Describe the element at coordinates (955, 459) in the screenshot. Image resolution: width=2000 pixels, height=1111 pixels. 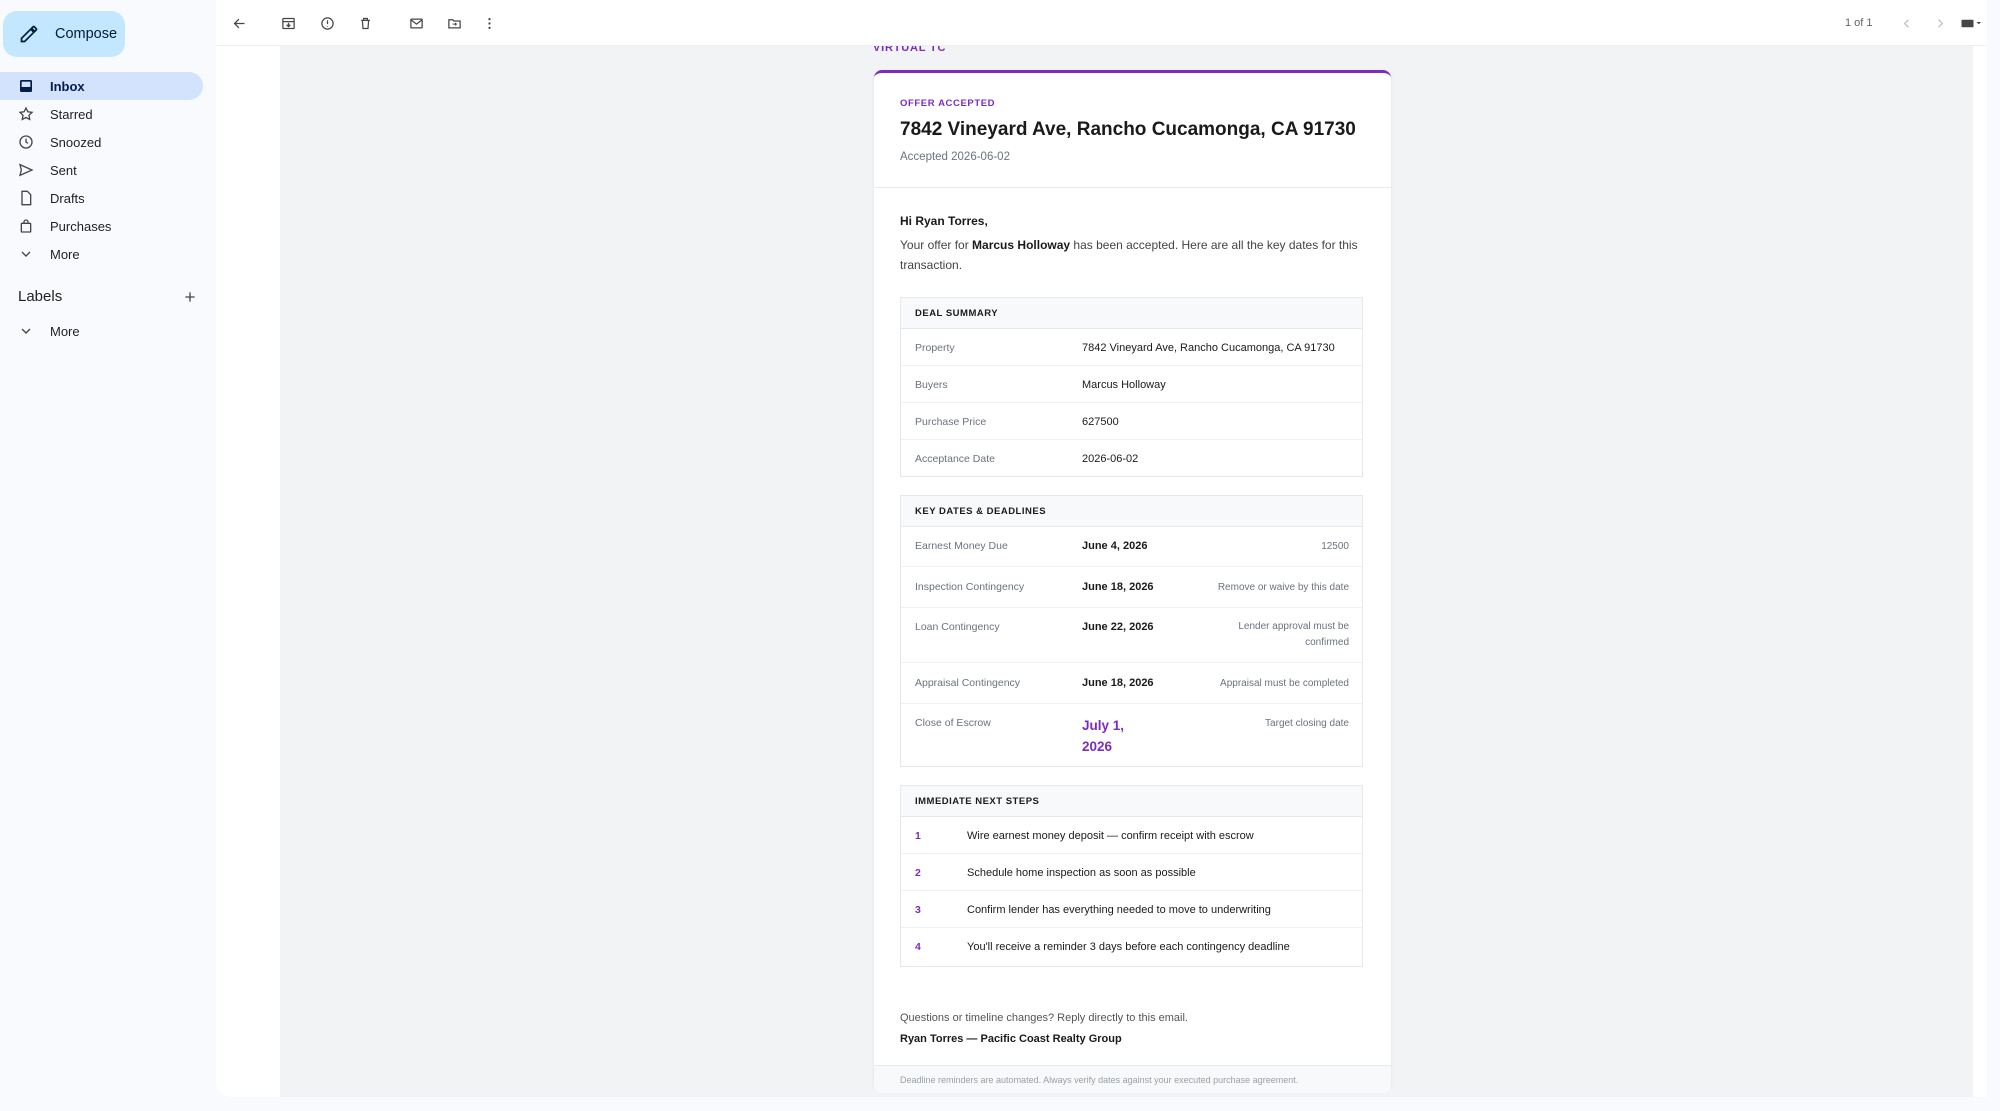
I see `row-label: Acceptance Date` at that location.